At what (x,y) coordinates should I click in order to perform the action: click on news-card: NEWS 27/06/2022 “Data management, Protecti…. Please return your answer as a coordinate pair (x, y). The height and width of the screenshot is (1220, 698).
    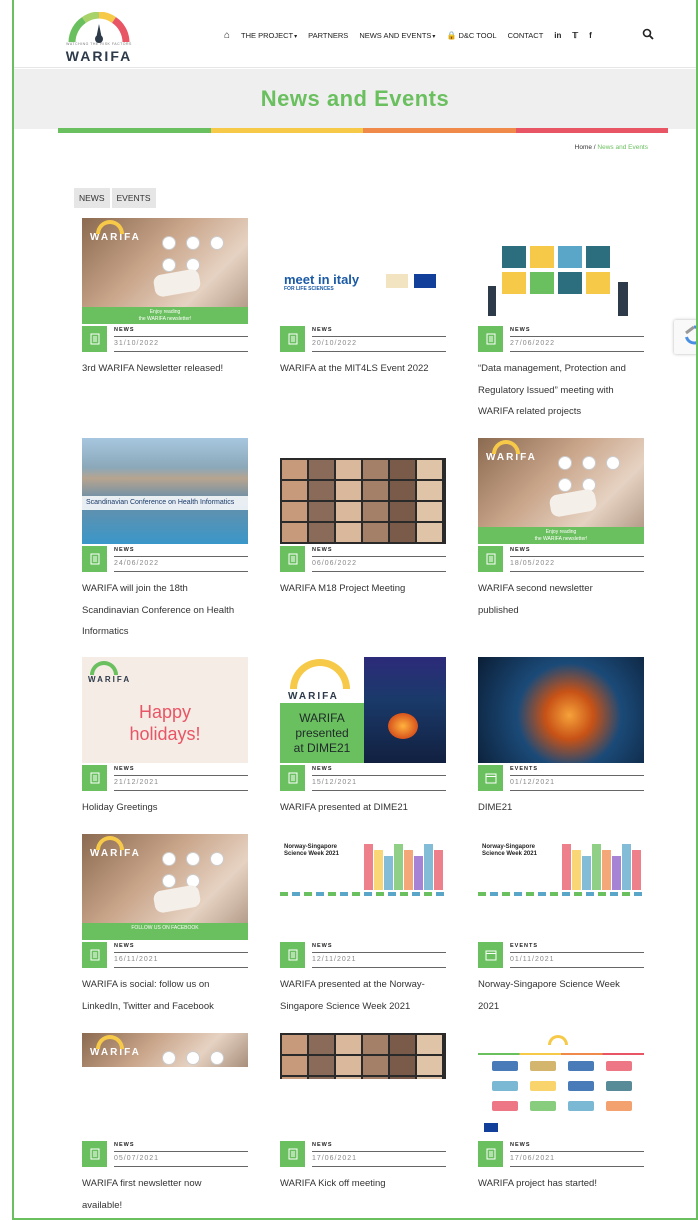
    Looking at the image, I should click on (561, 318).